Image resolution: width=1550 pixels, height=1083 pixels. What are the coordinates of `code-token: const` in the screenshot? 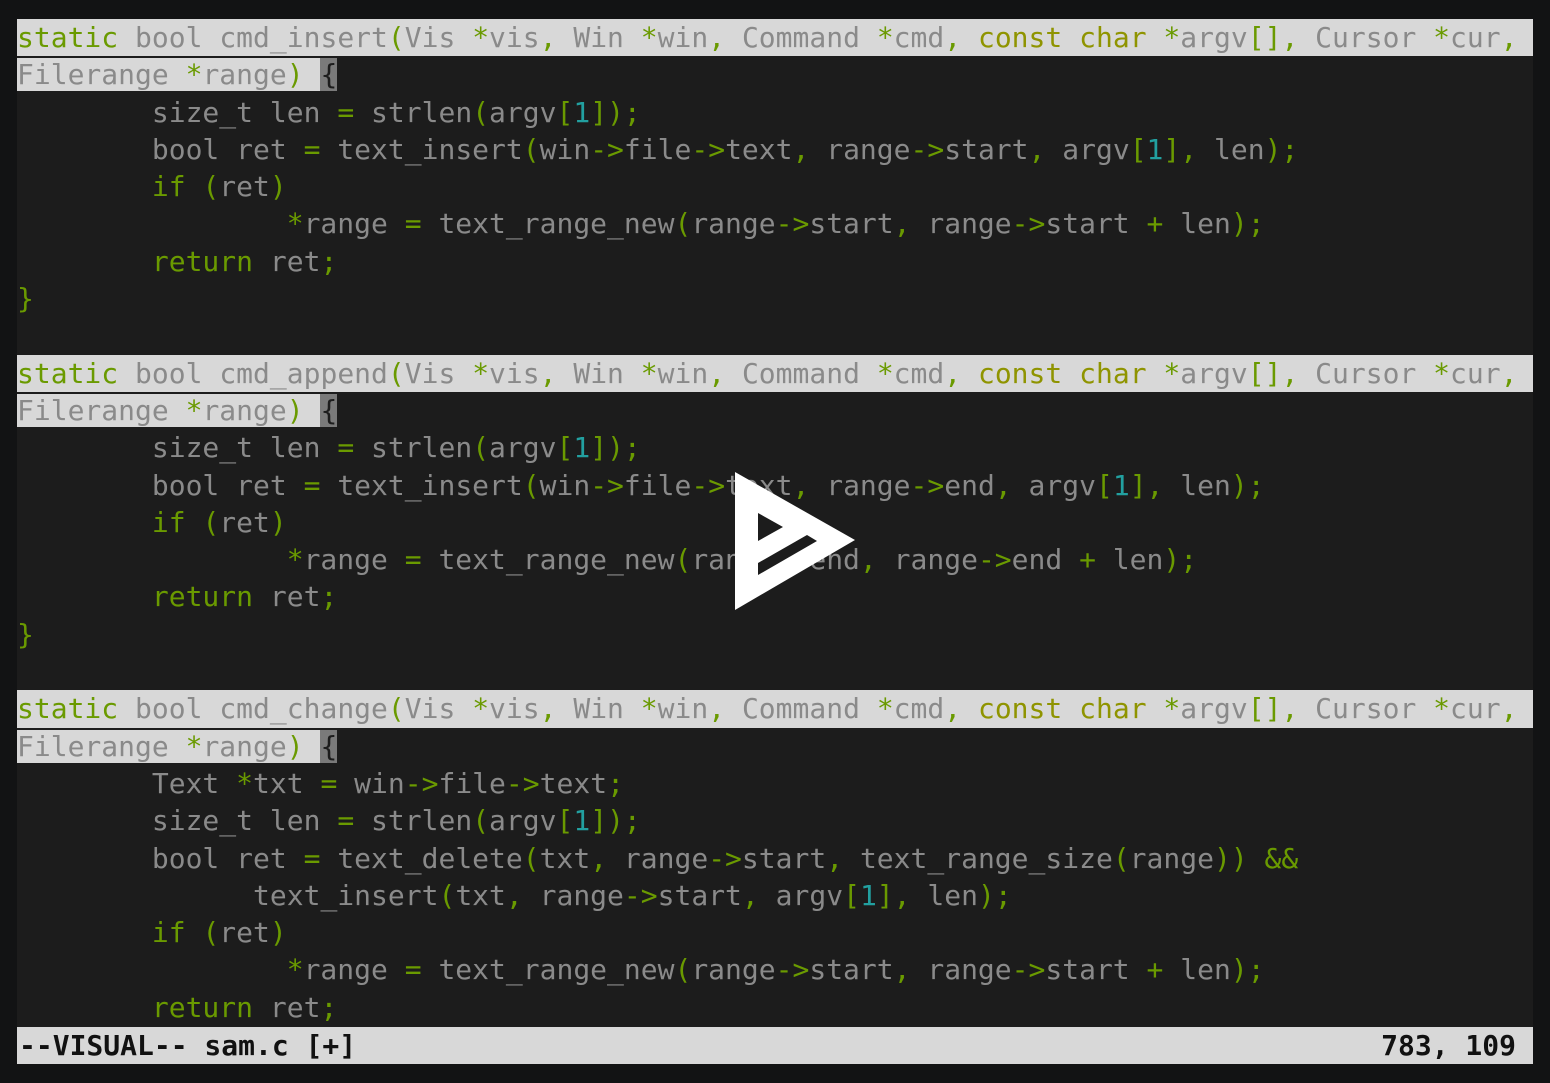 It's located at (1020, 37).